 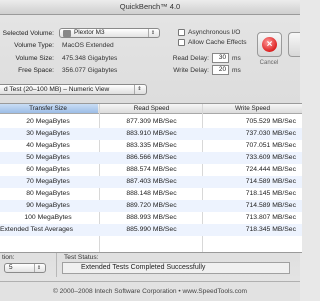 I want to click on volume-type-label: Volume Type:, so click(x=34, y=45).